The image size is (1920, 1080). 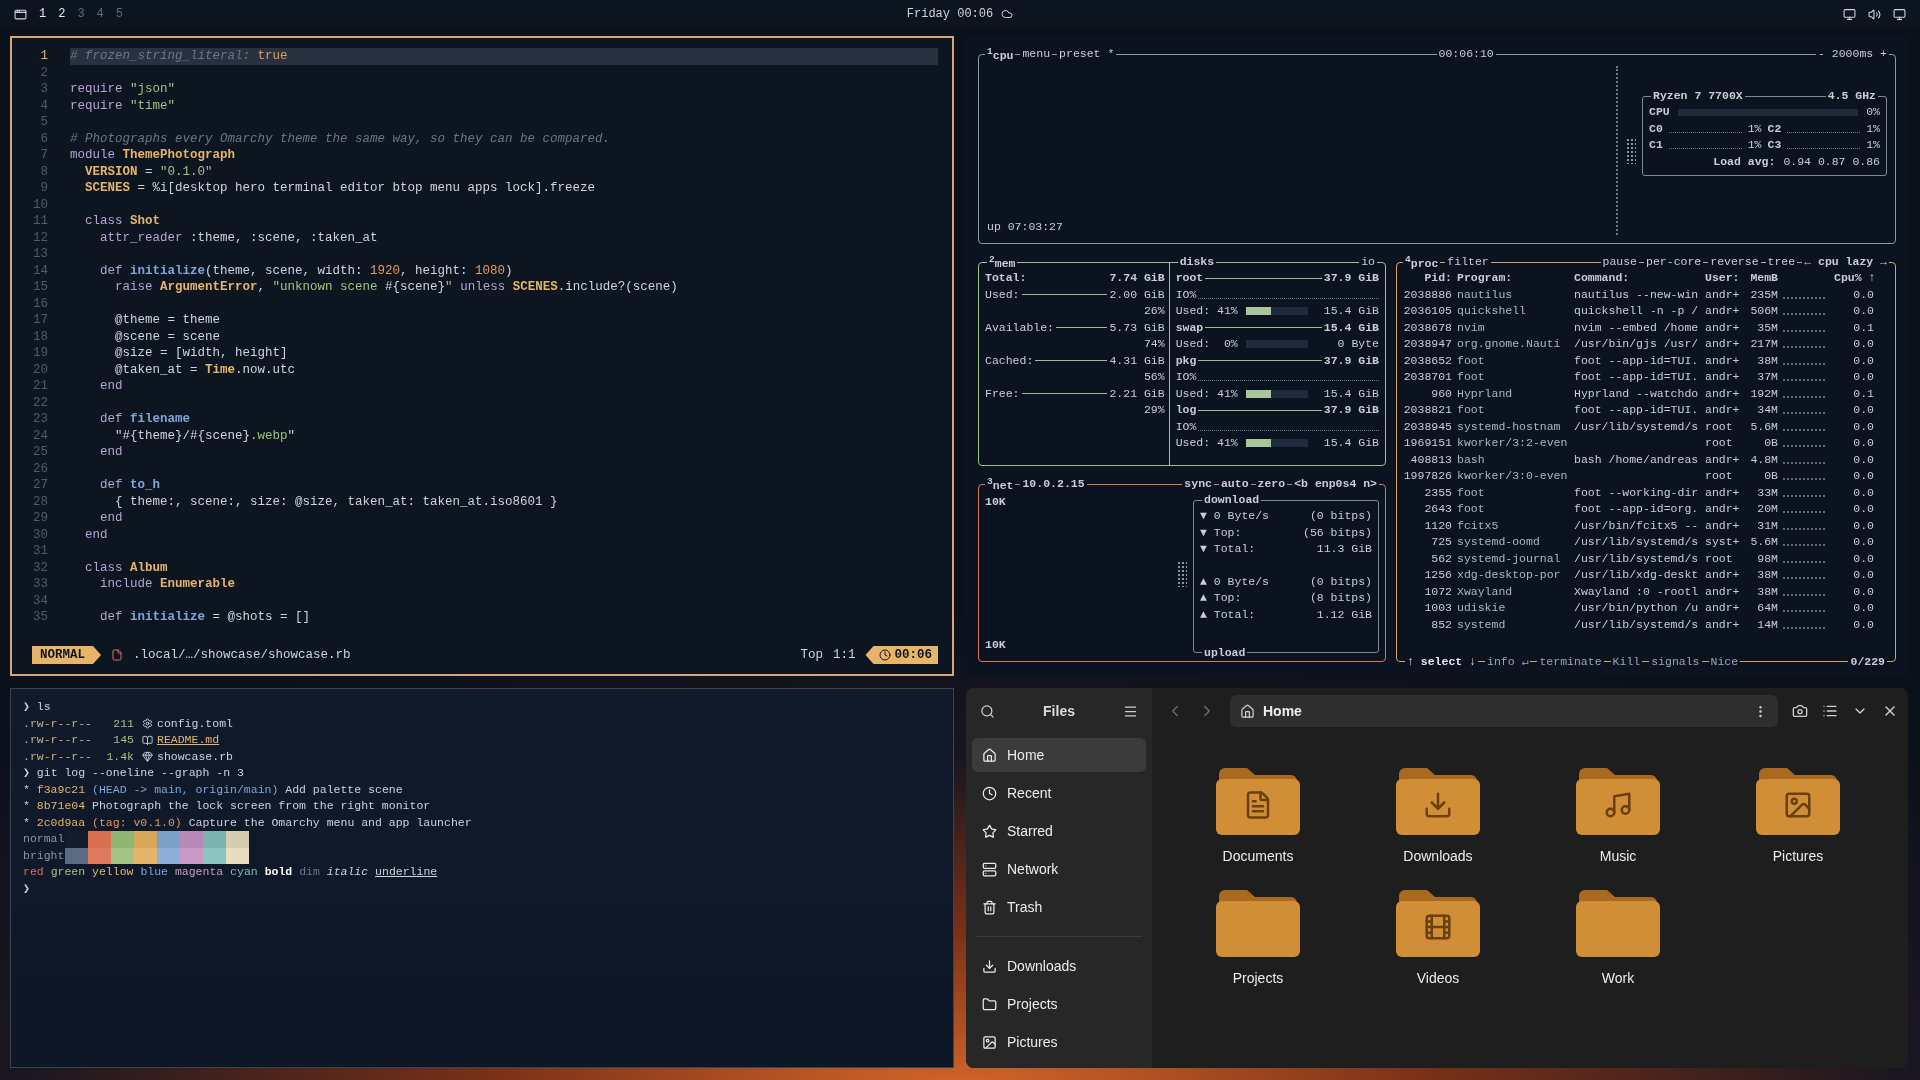 I want to click on table-cell-text: bash, so click(x=1471, y=459).